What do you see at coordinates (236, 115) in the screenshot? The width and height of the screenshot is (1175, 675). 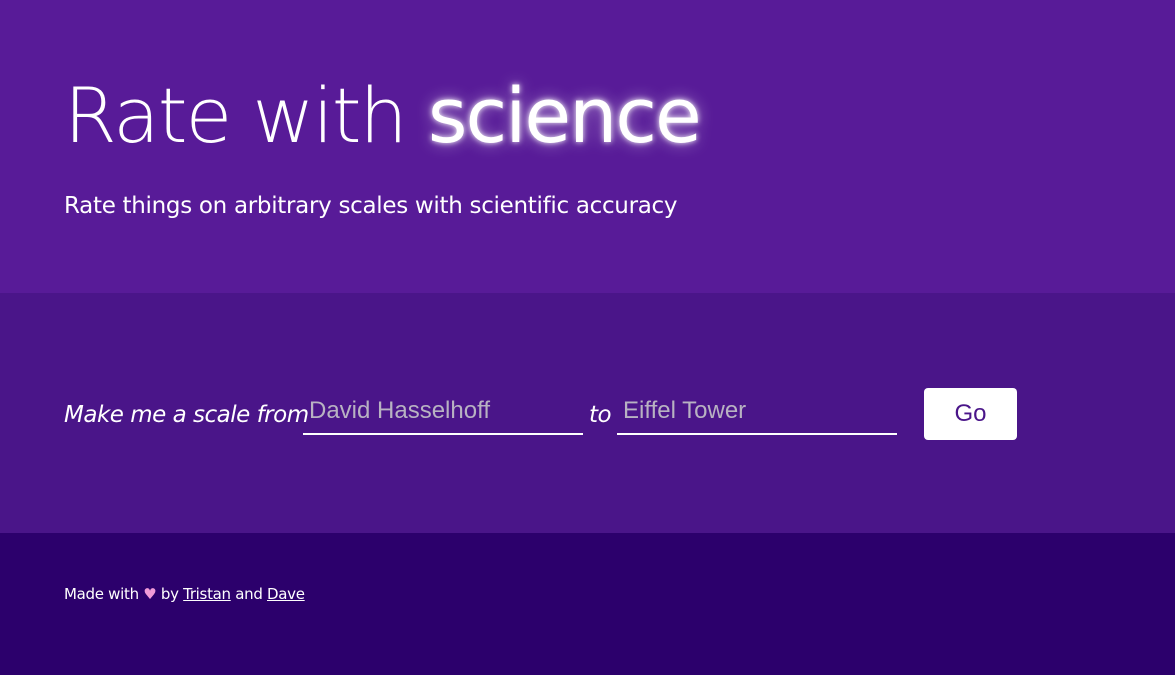 I see `title-plain: Rate with` at bounding box center [236, 115].